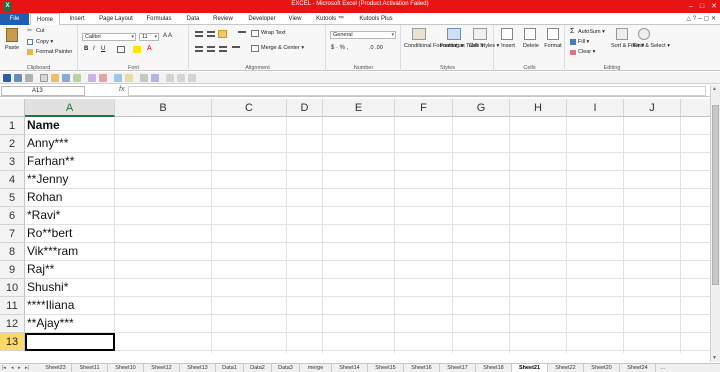 Image resolution: width=720 pixels, height=372 pixels. I want to click on sheet-nav-last-icon: ▸|, so click(27, 368).